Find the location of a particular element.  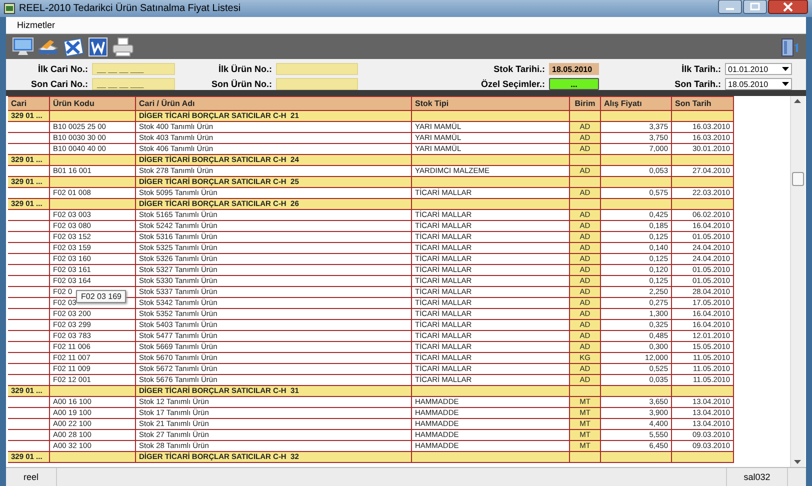

field-label: Stok Tarihi.: is located at coordinates (518, 69).